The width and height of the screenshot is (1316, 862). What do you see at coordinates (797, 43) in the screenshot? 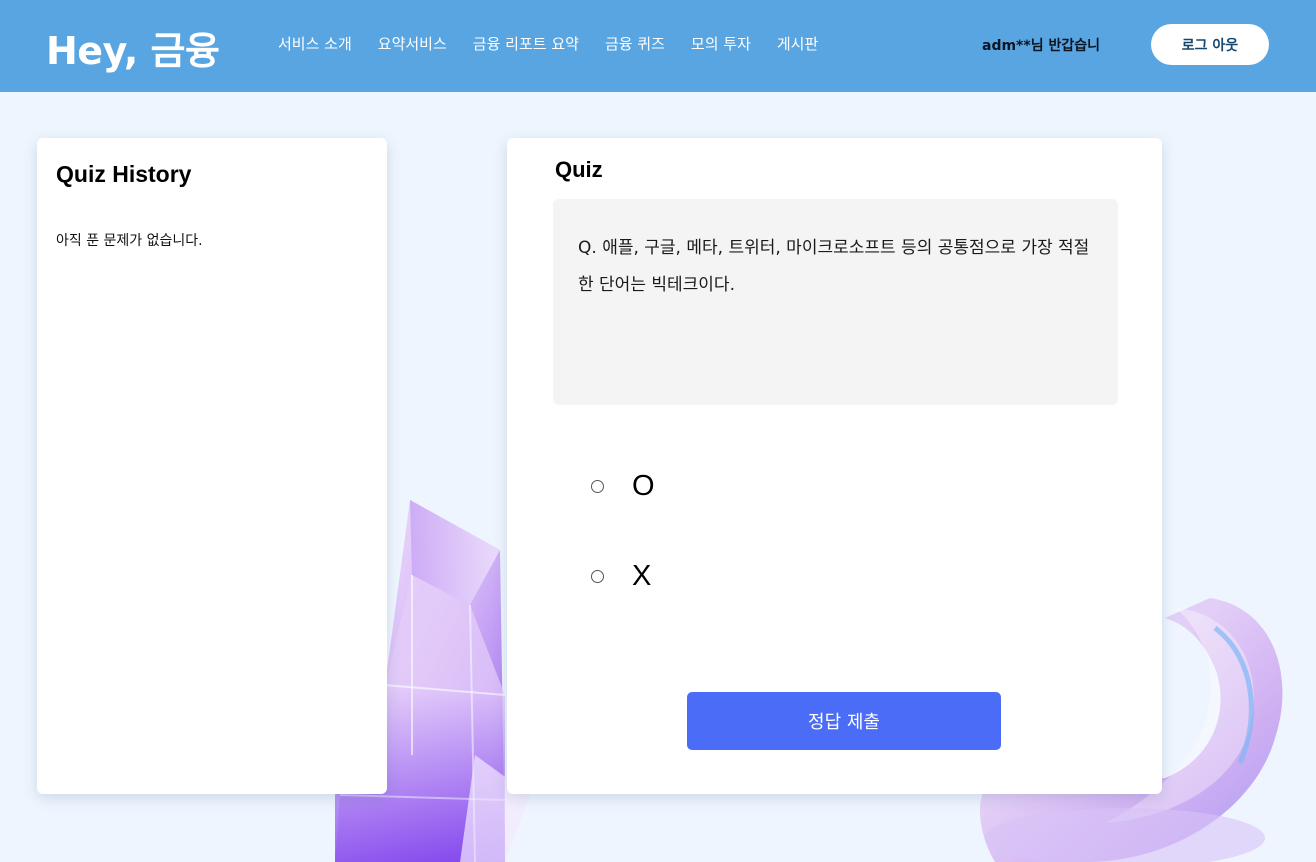
I see `nav-item-board: 게시판` at bounding box center [797, 43].